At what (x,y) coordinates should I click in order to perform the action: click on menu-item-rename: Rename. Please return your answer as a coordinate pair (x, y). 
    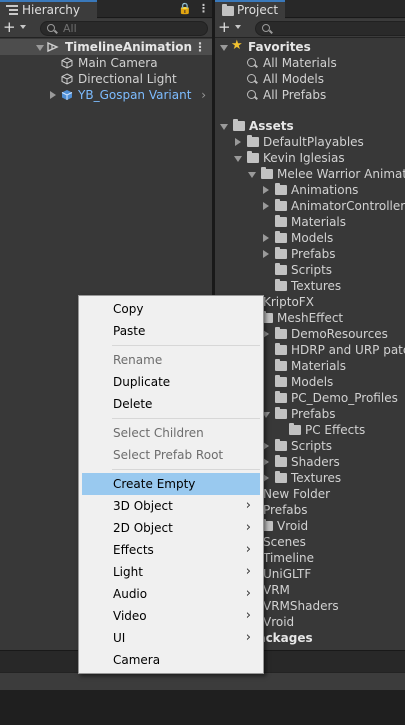
    Looking at the image, I should click on (171, 360).